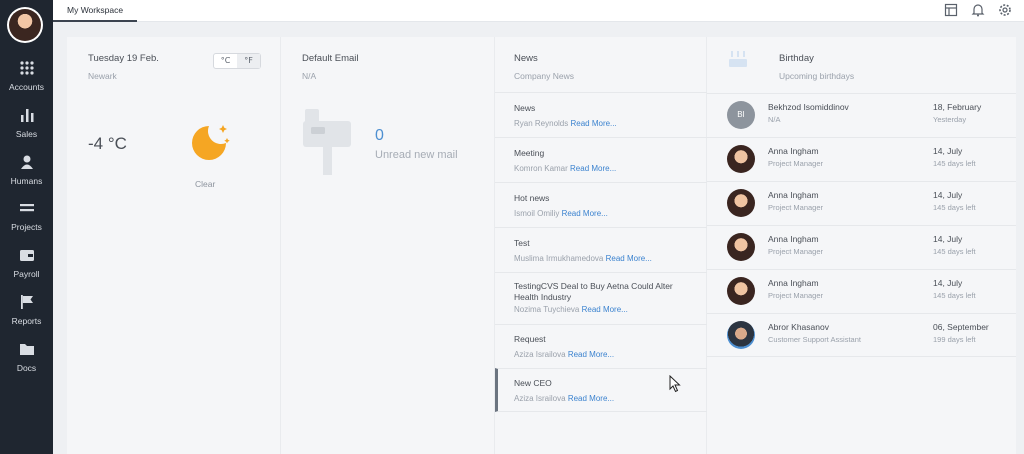  Describe the element at coordinates (978, 10) in the screenshot. I see `bell-icon` at that location.